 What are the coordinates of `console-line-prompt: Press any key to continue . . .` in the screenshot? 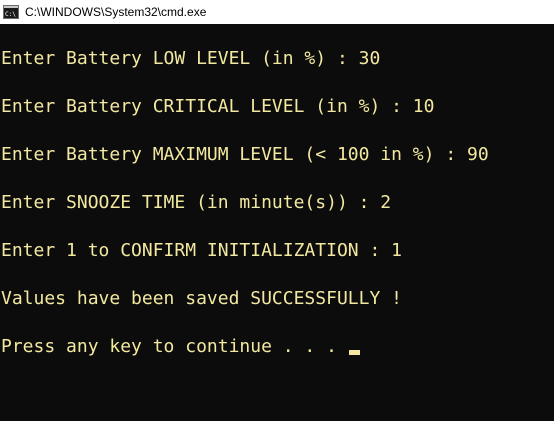 It's located at (180, 347).